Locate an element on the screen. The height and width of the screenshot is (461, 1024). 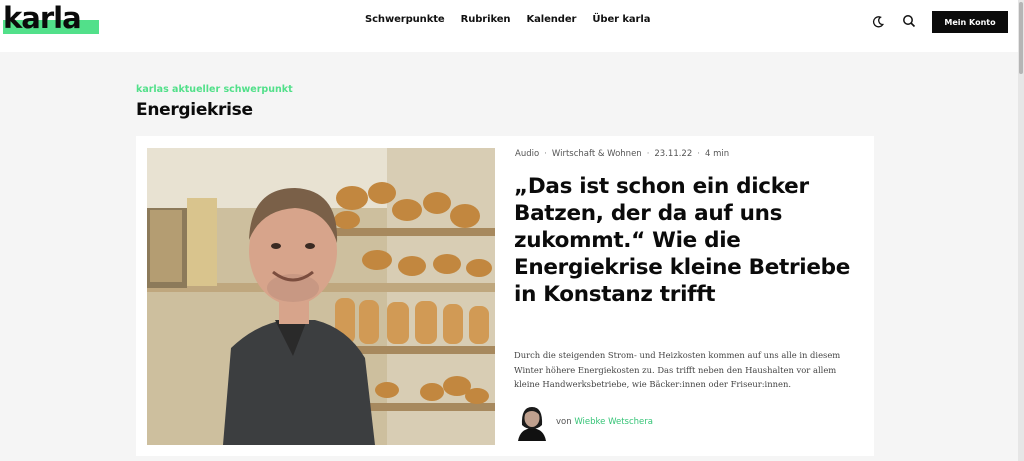
author-avatar is located at coordinates (532, 422).